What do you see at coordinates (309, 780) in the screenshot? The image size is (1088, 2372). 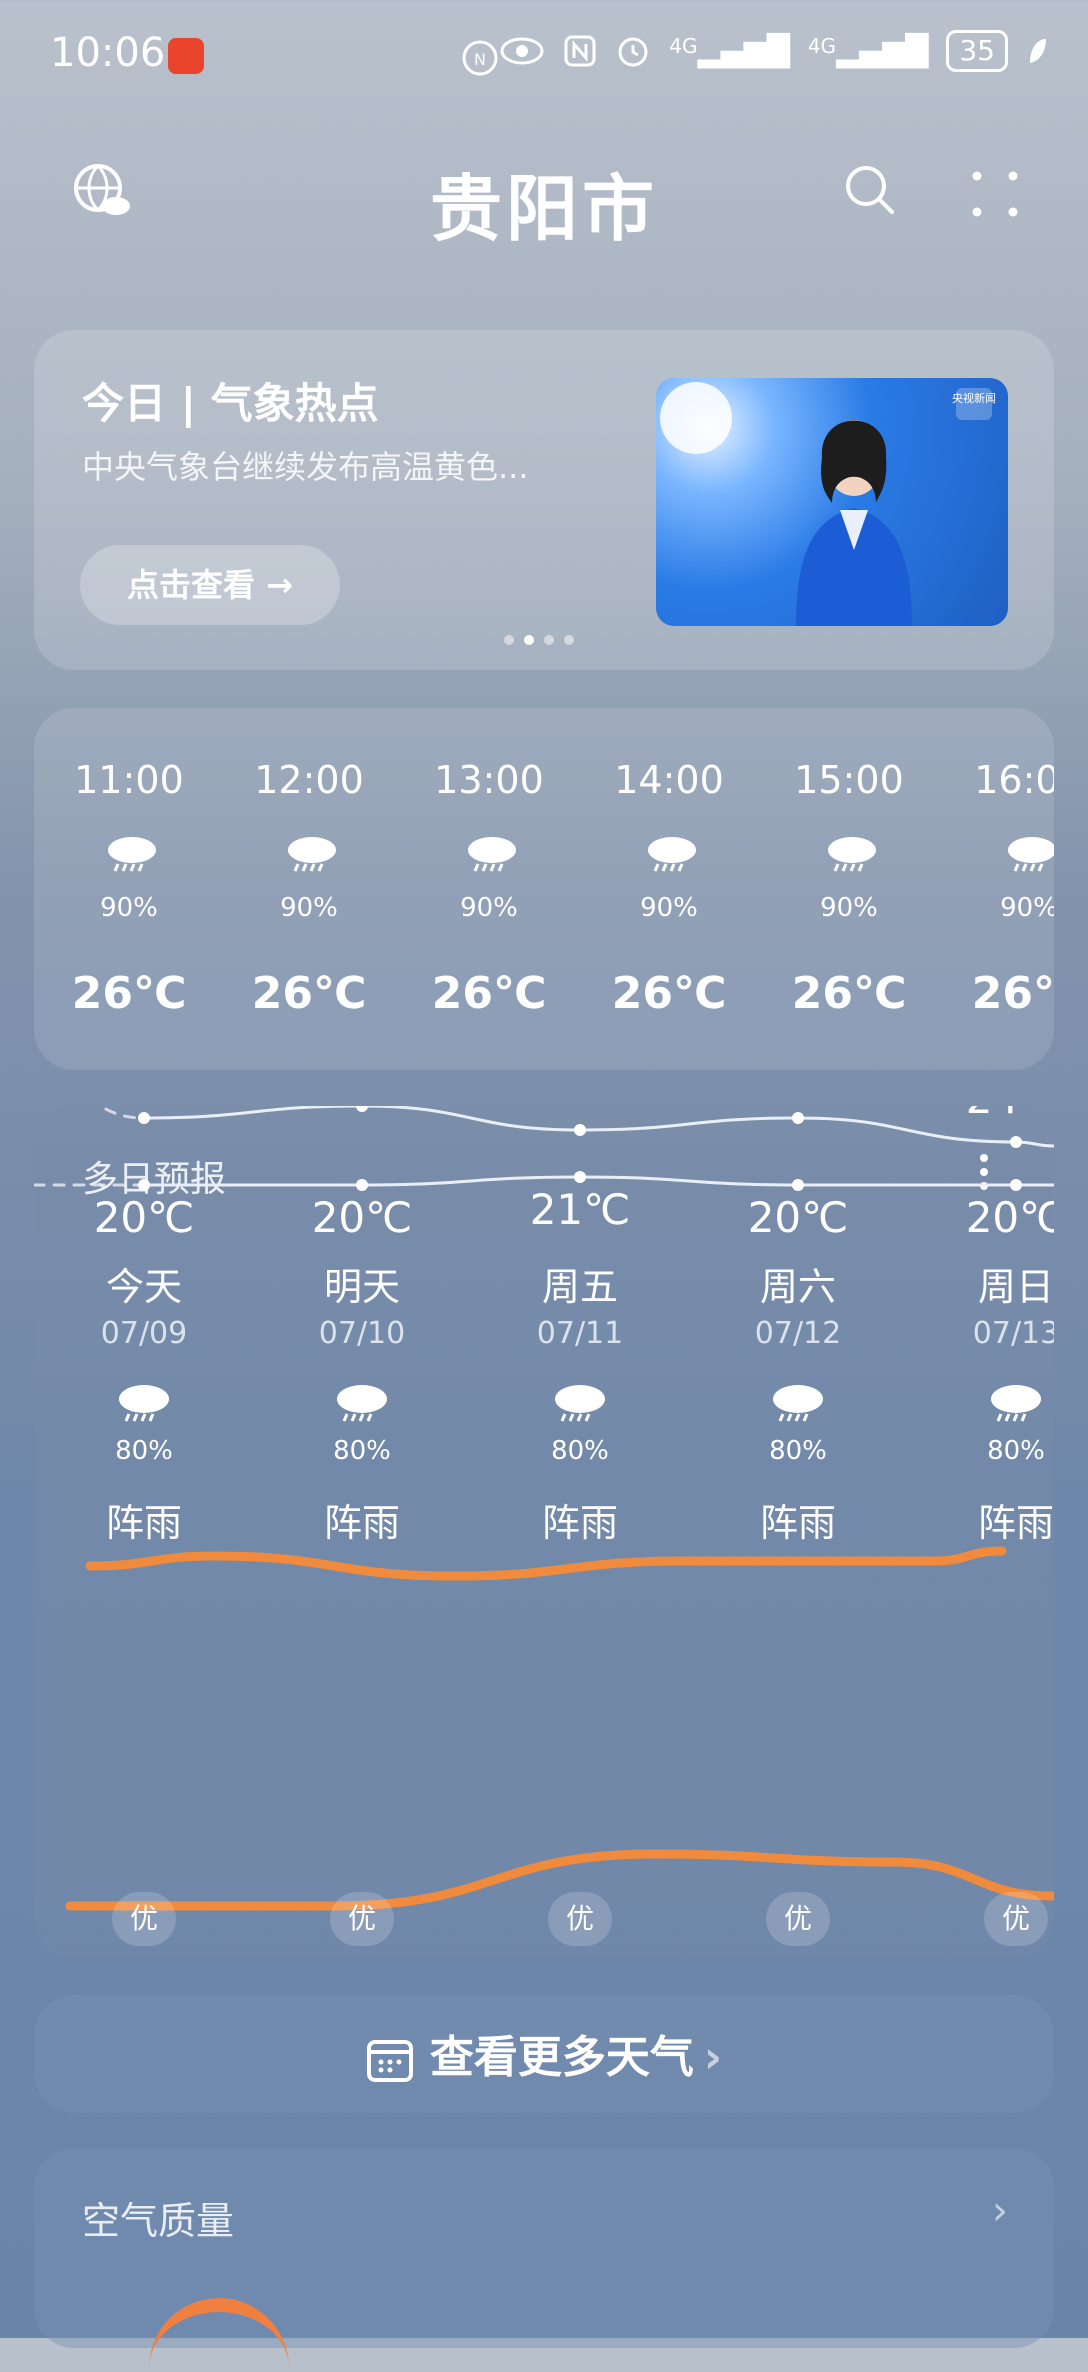 I see `hourly-time: 12:00` at bounding box center [309, 780].